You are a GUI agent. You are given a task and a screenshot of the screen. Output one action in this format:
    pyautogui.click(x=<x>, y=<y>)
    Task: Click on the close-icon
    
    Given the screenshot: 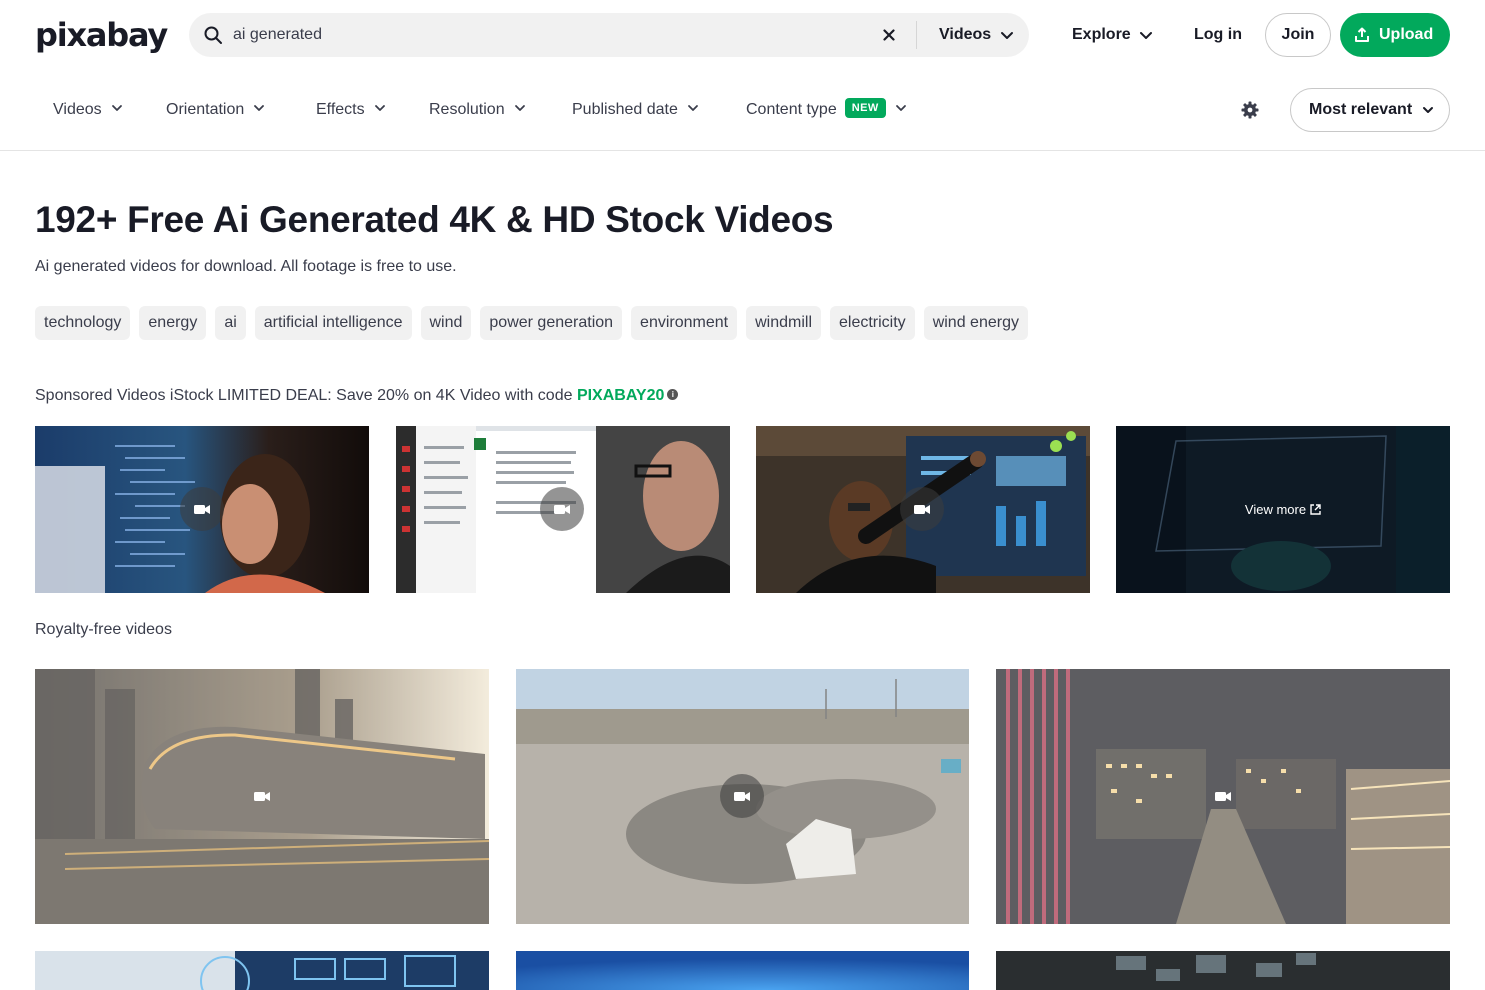 What is the action you would take?
    pyautogui.click(x=889, y=35)
    